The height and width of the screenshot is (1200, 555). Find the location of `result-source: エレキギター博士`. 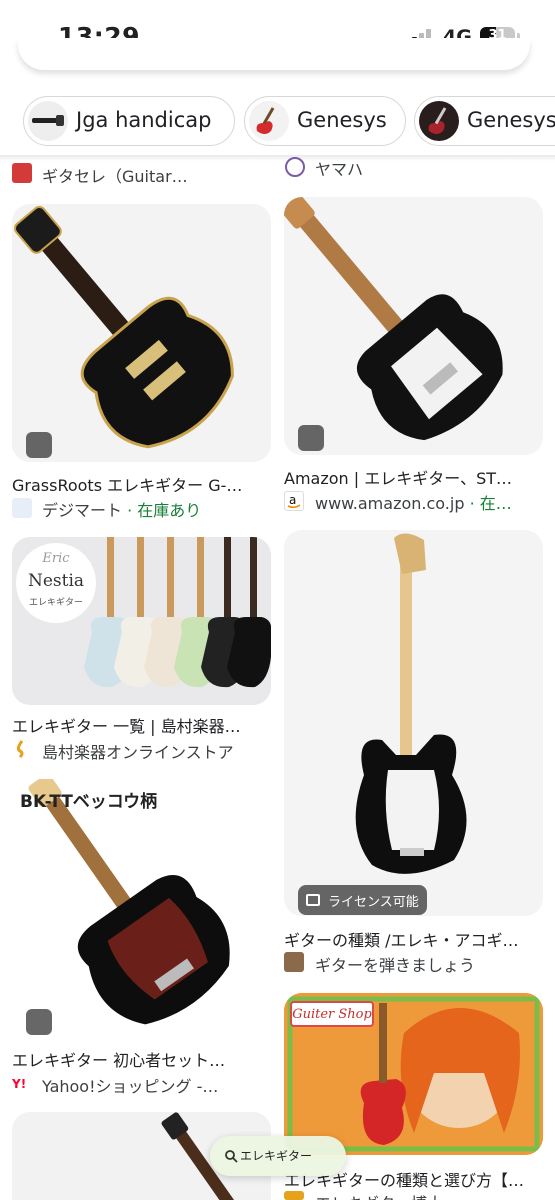

result-source: エレキギター博士 is located at coordinates (430, 1195).